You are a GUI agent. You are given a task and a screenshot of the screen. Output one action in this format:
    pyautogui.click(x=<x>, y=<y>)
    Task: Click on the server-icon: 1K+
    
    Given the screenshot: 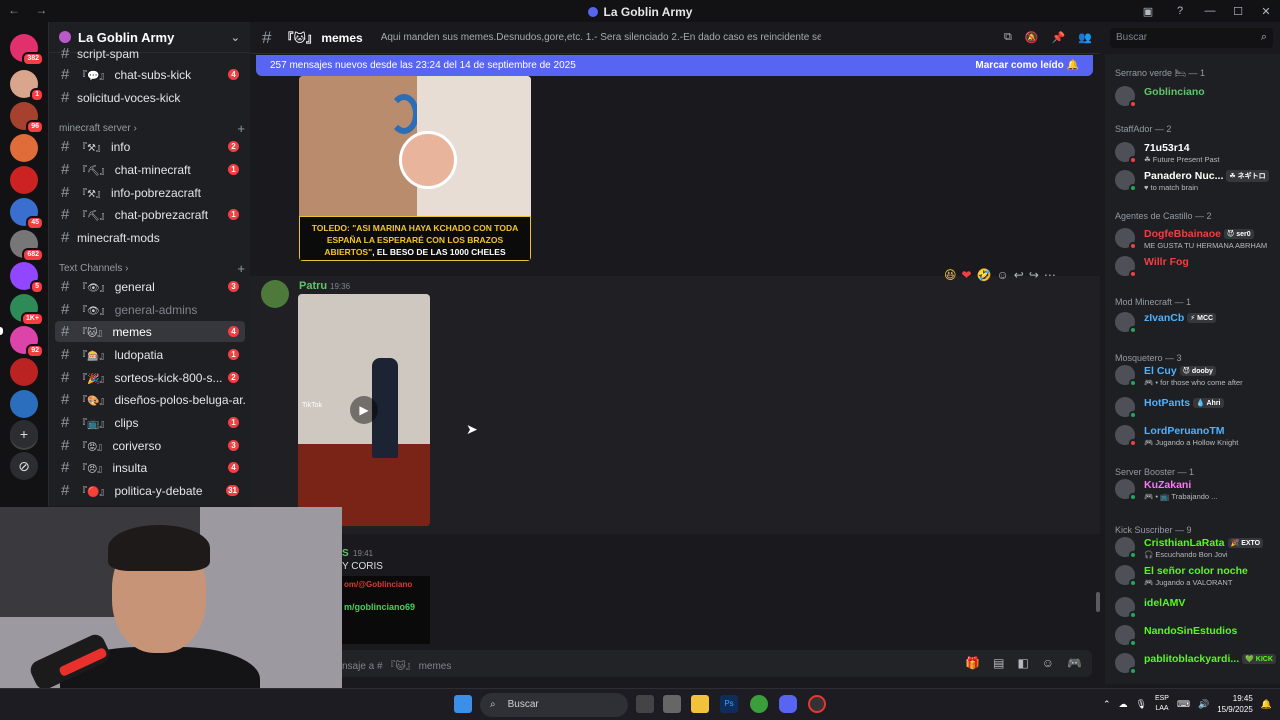 What is the action you would take?
    pyautogui.click(x=27, y=310)
    